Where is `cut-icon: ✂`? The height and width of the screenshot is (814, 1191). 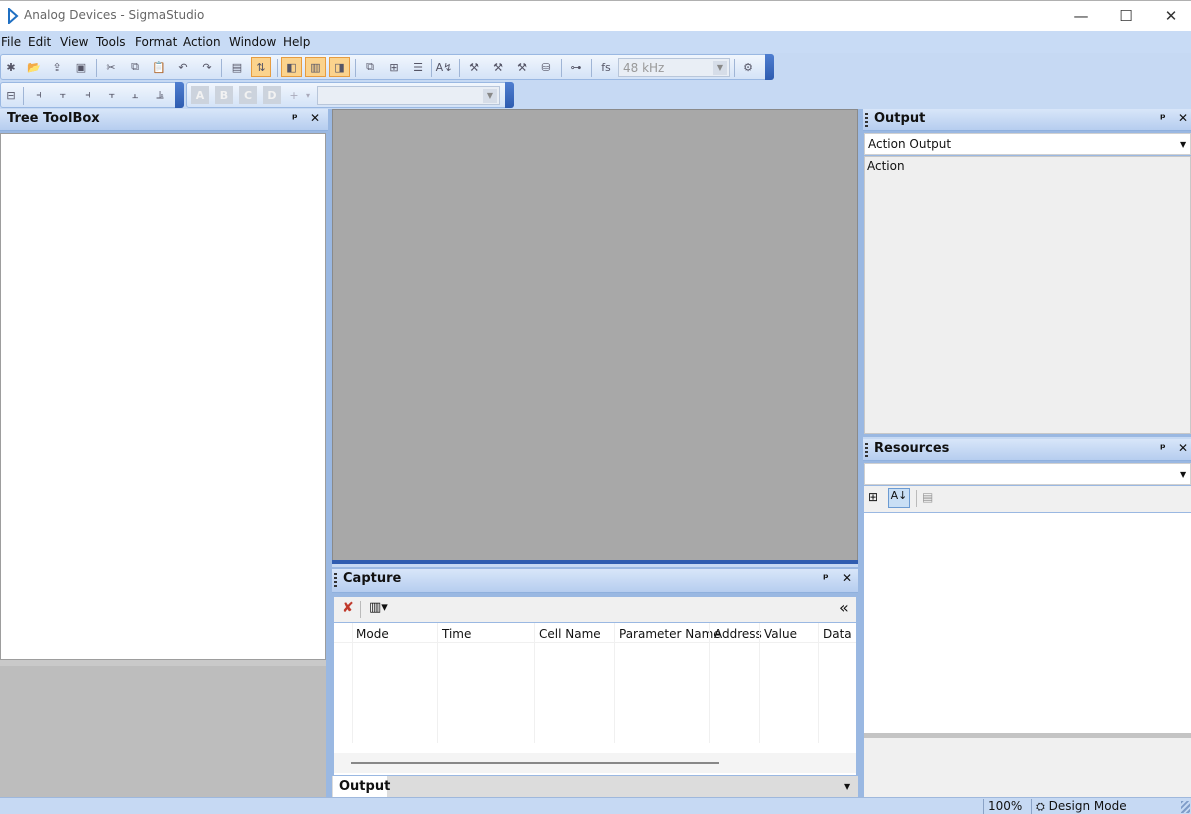
cut-icon: ✂ is located at coordinates (111, 67).